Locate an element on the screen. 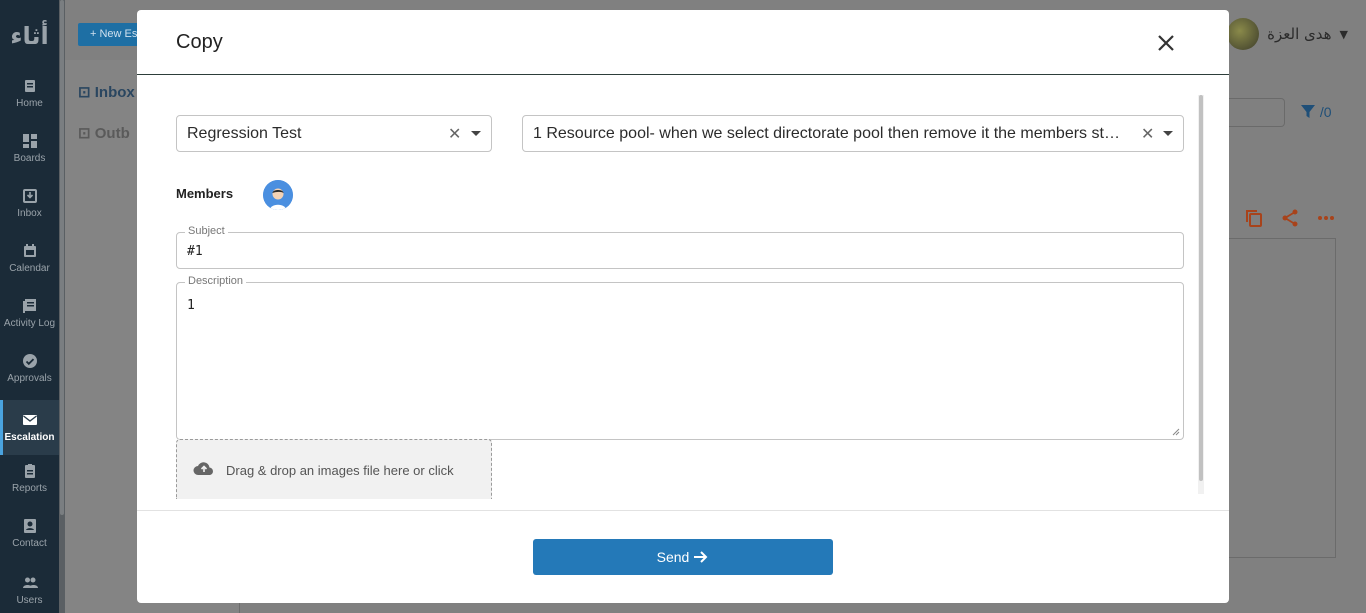  resize-handle-icon is located at coordinates (1176, 432).